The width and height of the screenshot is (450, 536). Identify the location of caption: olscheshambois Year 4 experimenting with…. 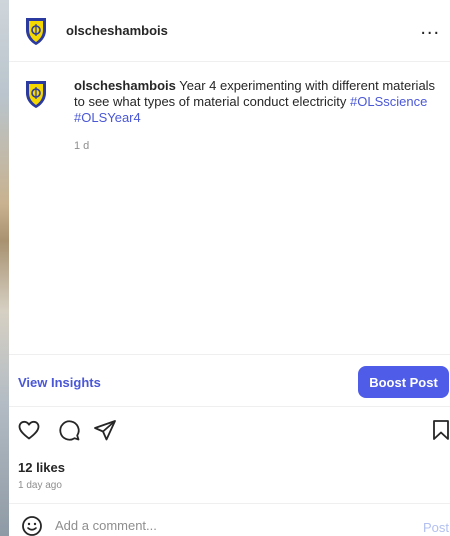
(230, 116).